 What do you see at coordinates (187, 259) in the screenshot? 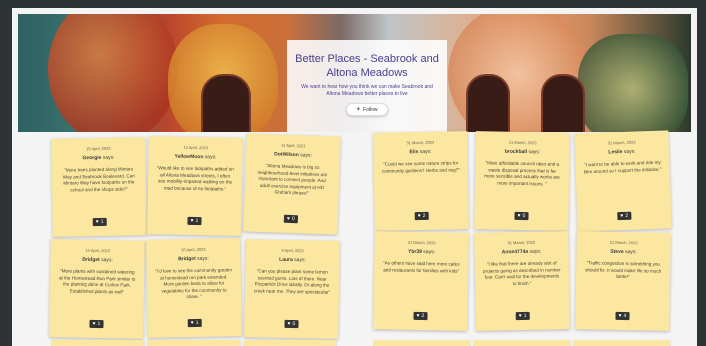
I see `note-author: Bridget` at bounding box center [187, 259].